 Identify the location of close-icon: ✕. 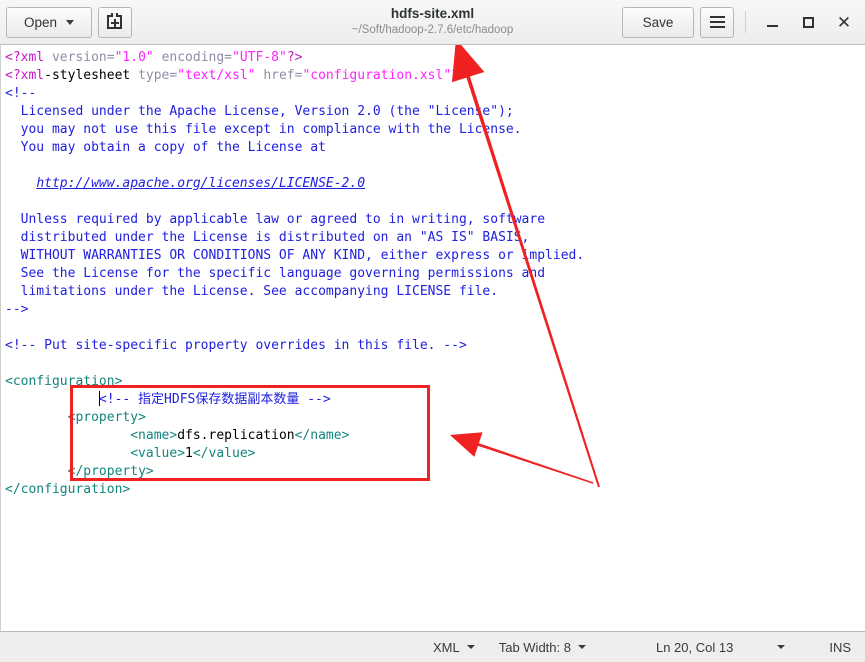
(844, 22).